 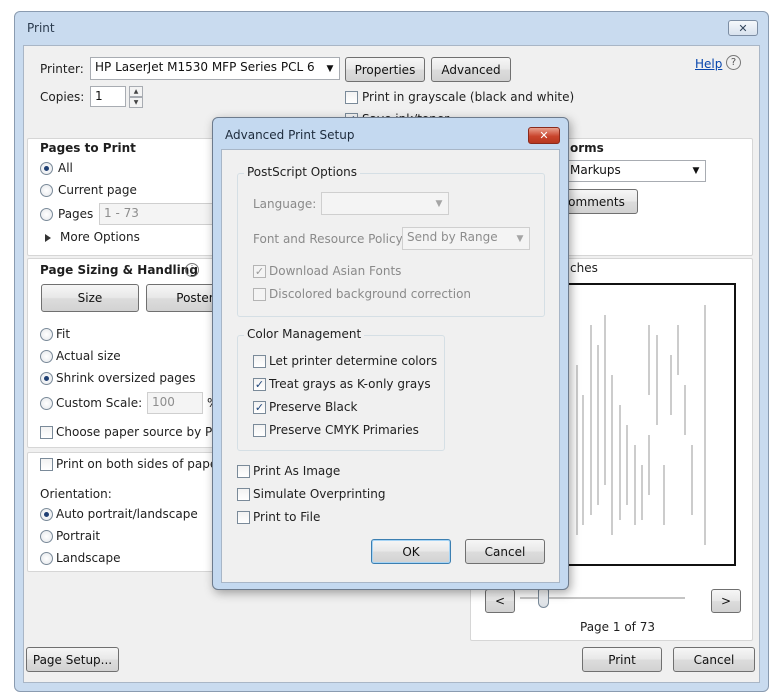 I want to click on color-management-title: Color Management, so click(x=304, y=334).